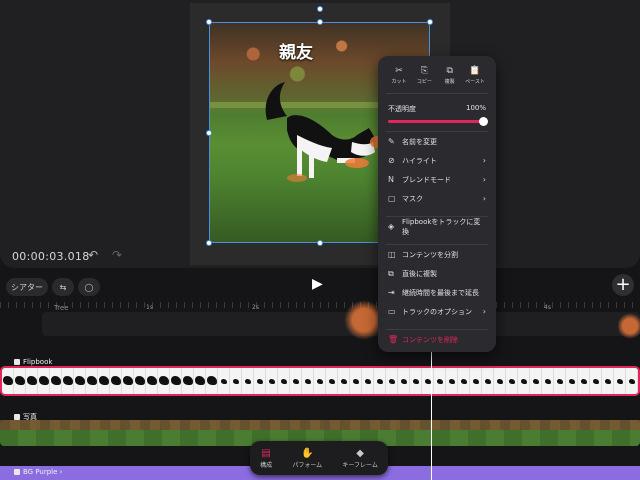 This screenshot has width=640, height=480. I want to click on keyframe-tab: ◆ キーフレーム, so click(359, 458).